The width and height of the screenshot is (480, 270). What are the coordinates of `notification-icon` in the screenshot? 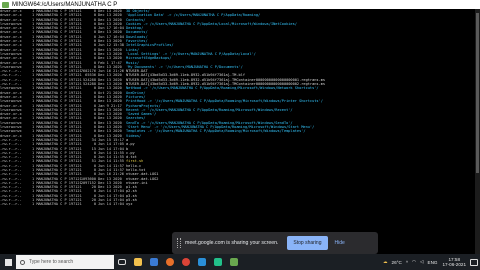 It's located at (474, 262).